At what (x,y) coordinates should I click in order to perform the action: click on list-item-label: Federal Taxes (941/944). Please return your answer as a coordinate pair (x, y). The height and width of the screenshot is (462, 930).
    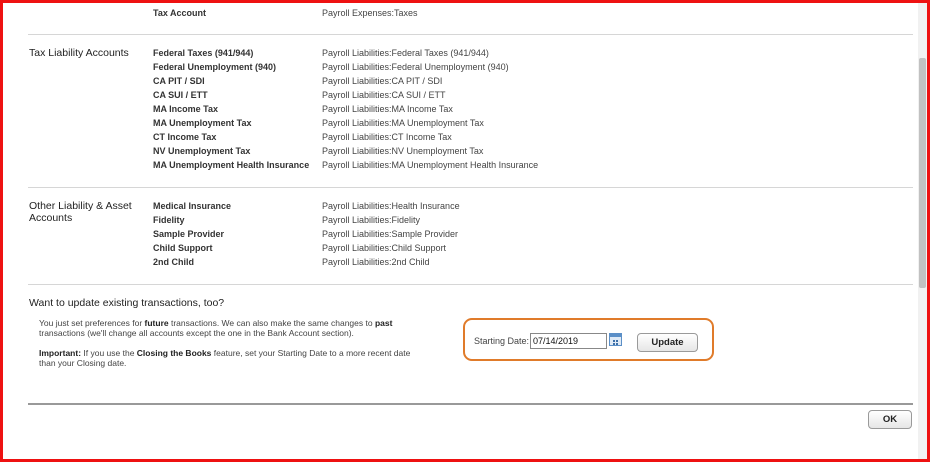
    Looking at the image, I should click on (203, 53).